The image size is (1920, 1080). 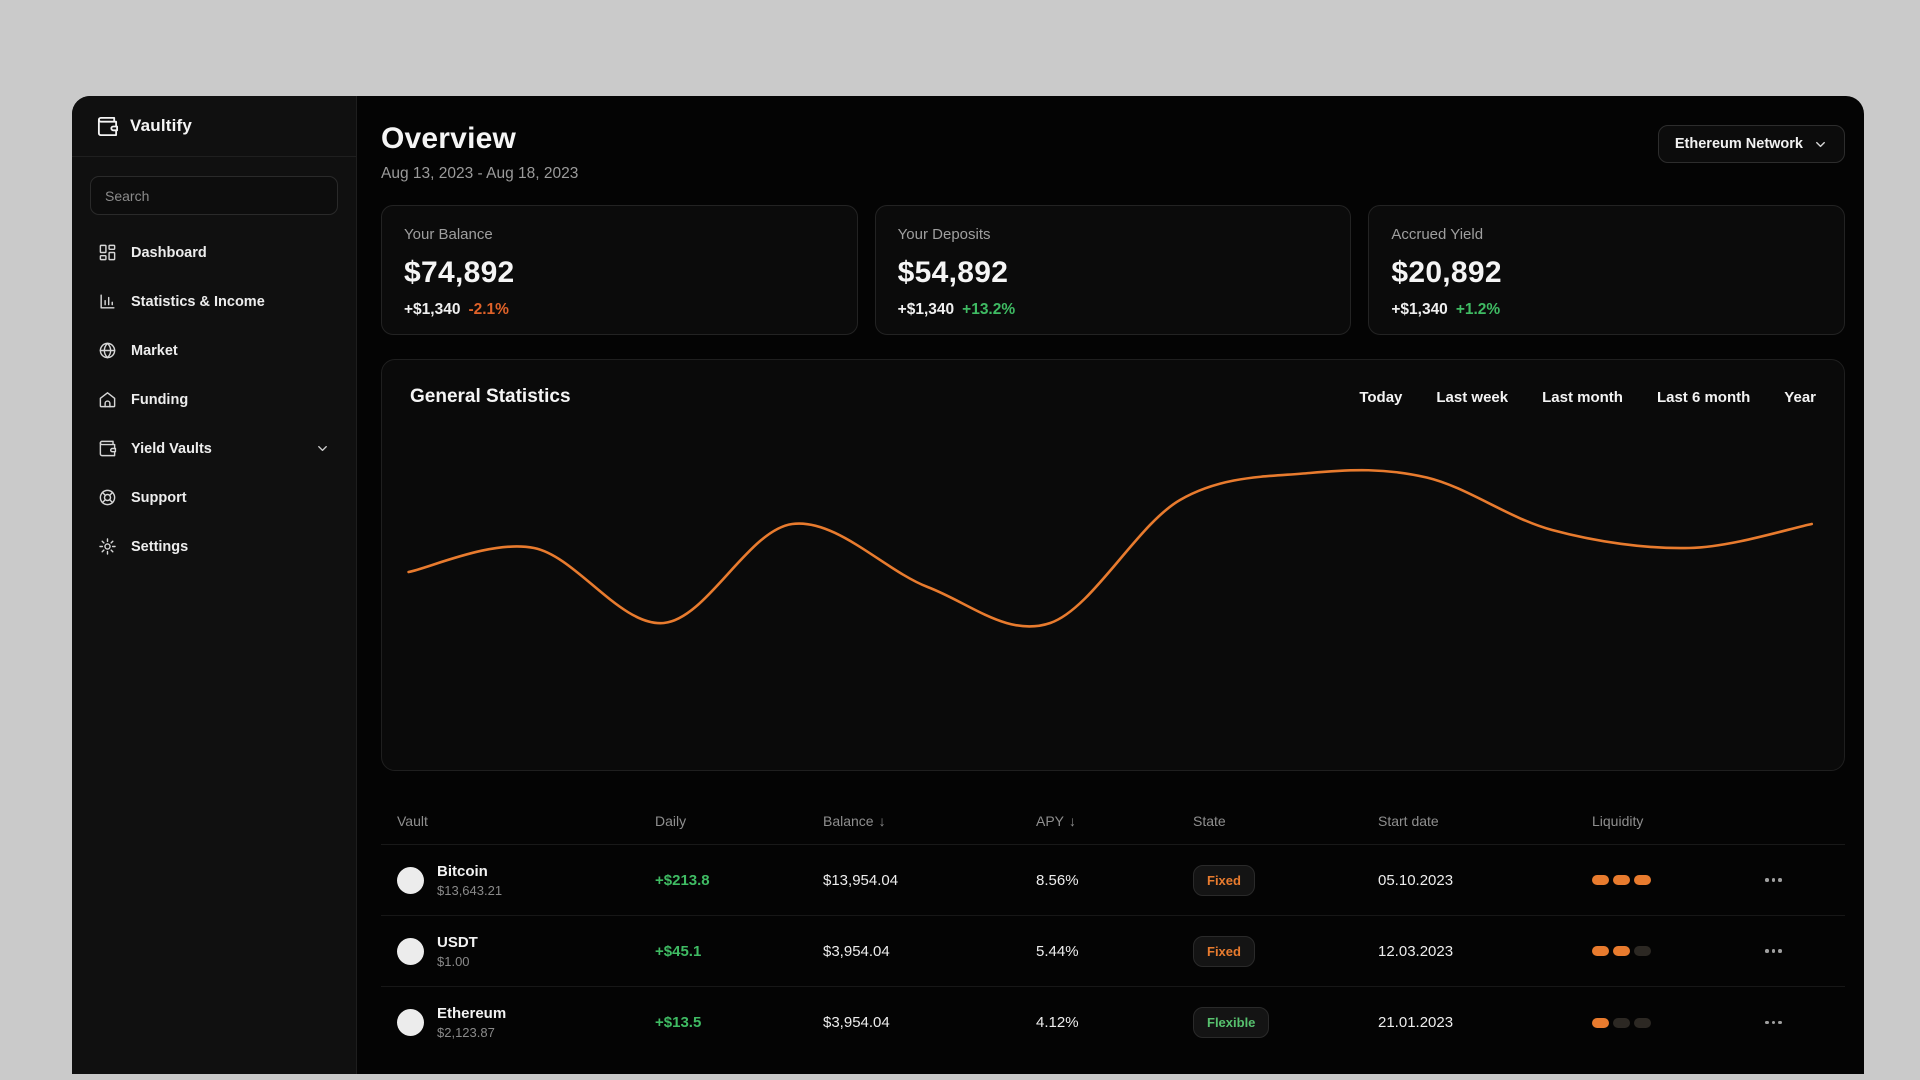 What do you see at coordinates (1209, 820) in the screenshot?
I see `column-header-state: State` at bounding box center [1209, 820].